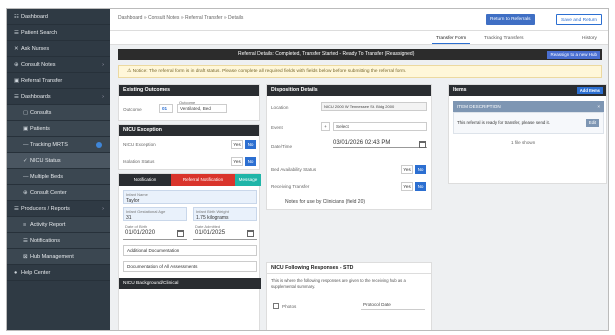 This screenshot has width=615, height=335. Describe the element at coordinates (58, 97) in the screenshot. I see `sidebar-item-dashboards: ☰ Dashboards ›` at that location.